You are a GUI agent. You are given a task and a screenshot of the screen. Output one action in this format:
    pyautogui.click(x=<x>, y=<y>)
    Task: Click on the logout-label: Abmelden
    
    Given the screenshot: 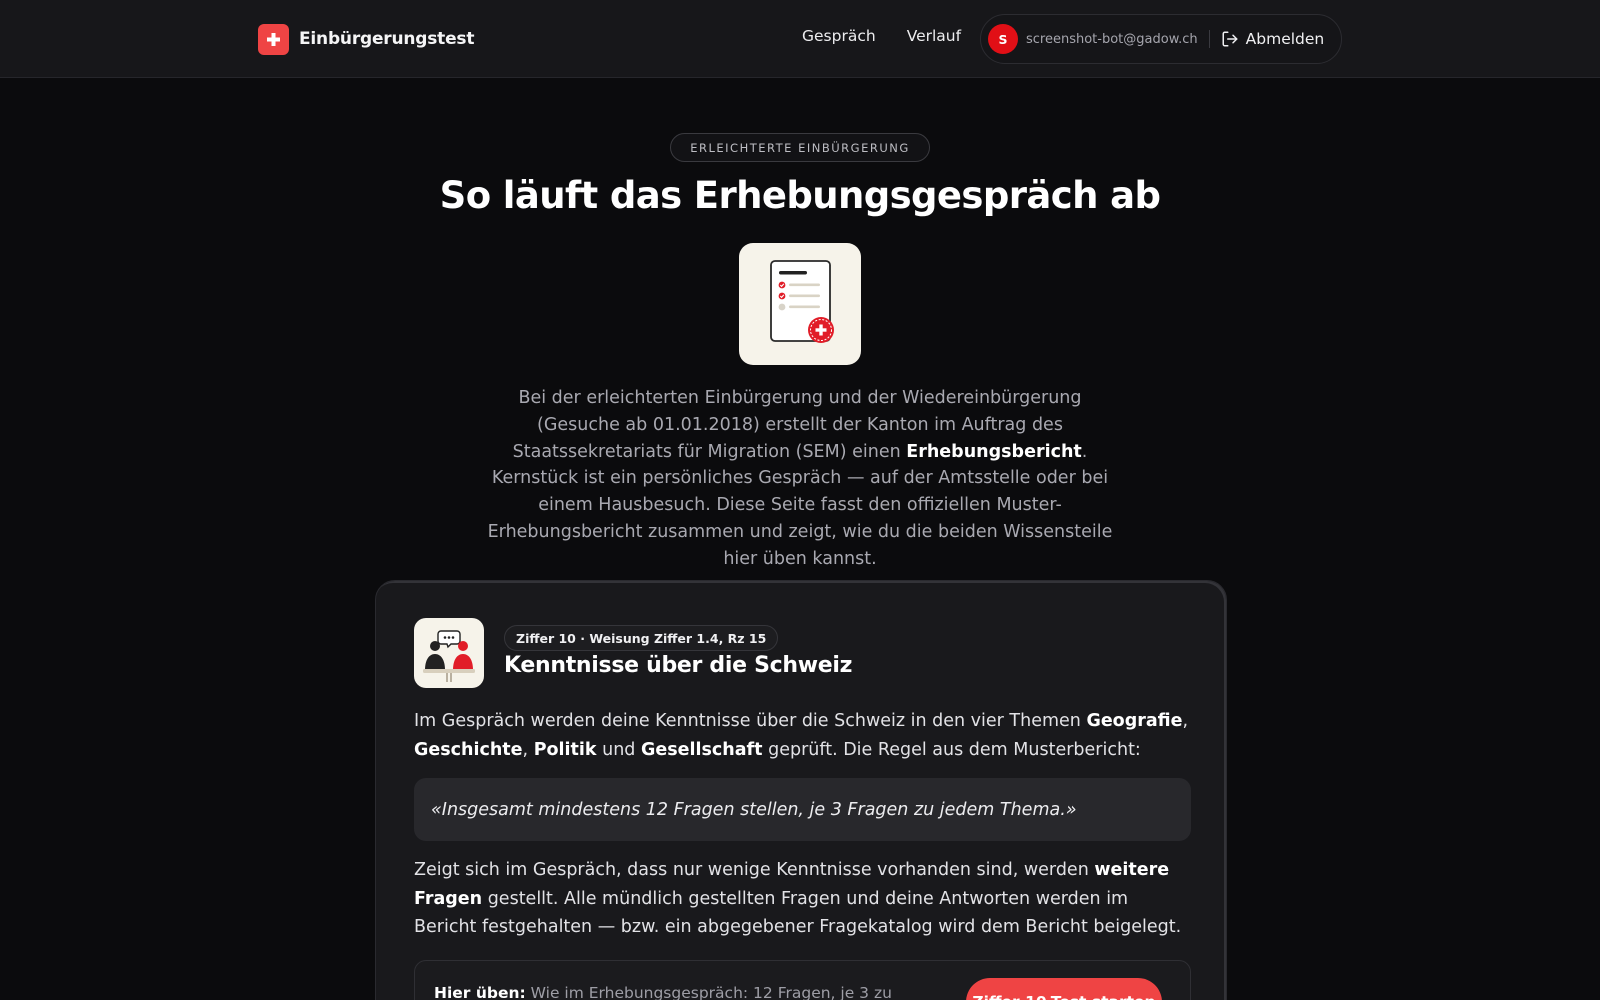 What is the action you would take?
    pyautogui.click(x=1285, y=39)
    